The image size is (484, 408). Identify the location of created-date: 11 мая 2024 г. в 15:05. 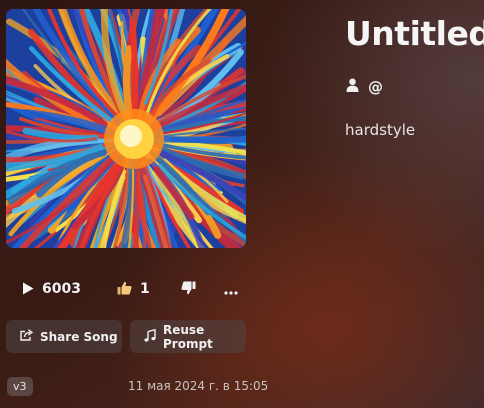
(198, 386).